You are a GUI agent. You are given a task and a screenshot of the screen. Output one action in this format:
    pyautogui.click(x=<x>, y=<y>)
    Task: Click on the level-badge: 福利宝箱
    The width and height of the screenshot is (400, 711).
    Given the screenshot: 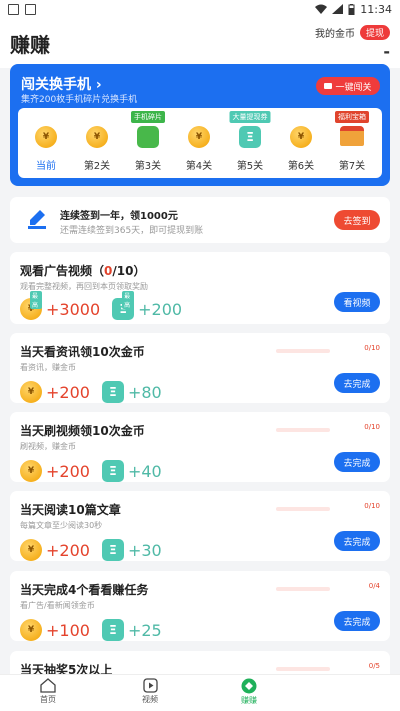 What is the action you would take?
    pyautogui.click(x=352, y=117)
    